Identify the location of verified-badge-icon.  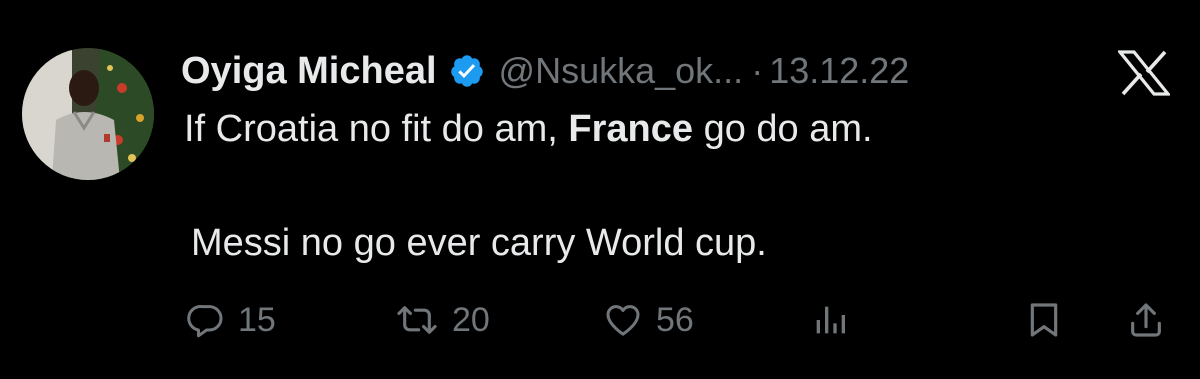
(467, 71).